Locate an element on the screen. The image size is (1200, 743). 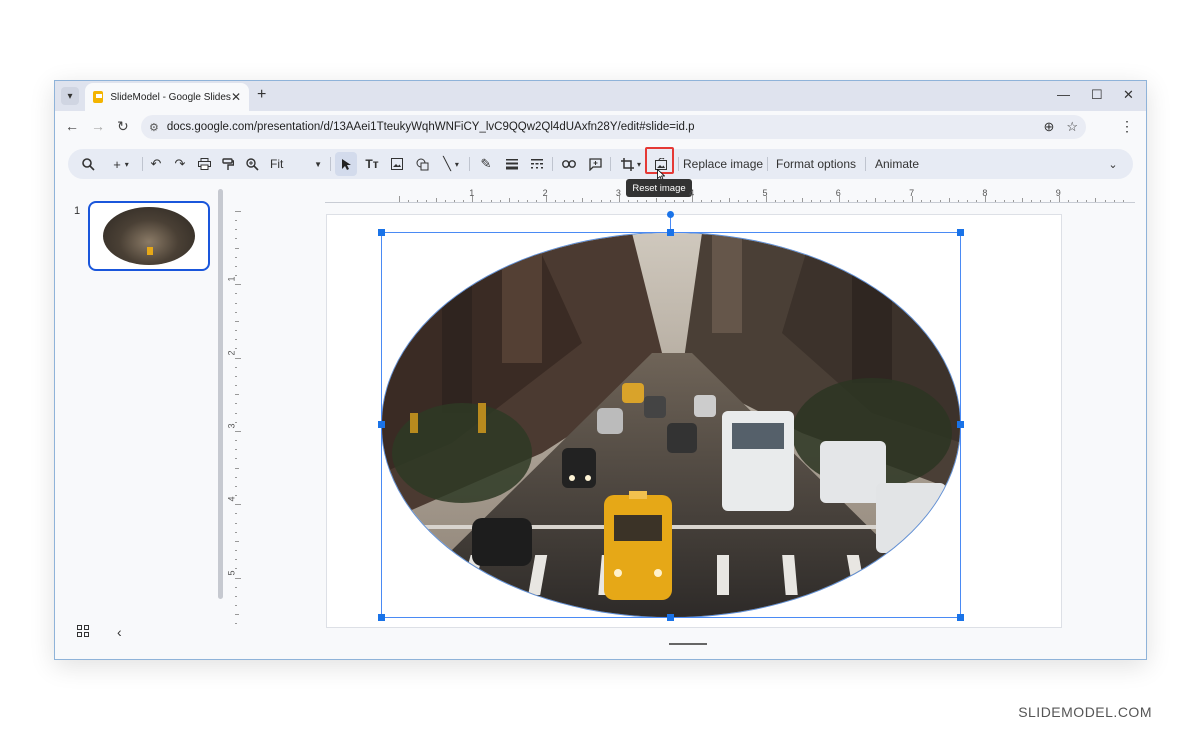
site-info-icon: ⚙ is located at coordinates (154, 127).